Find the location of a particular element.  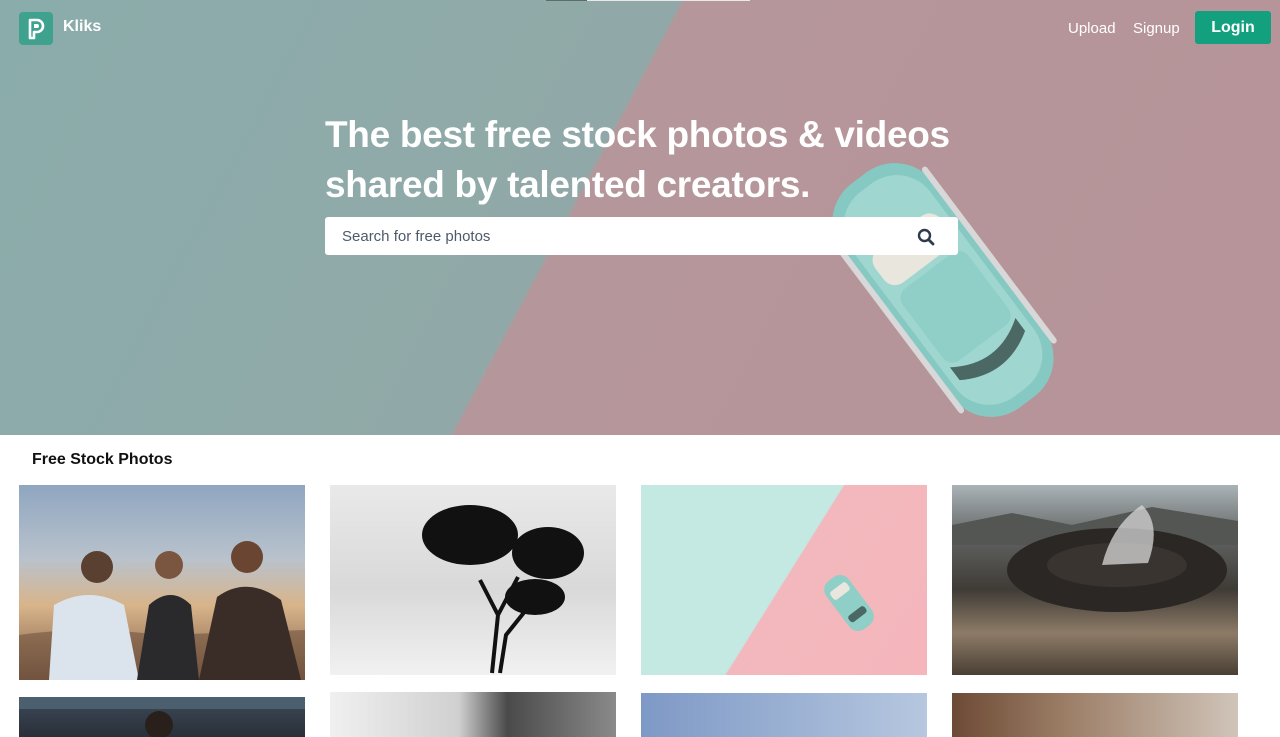

blurred-building-photo is located at coordinates (473, 714).